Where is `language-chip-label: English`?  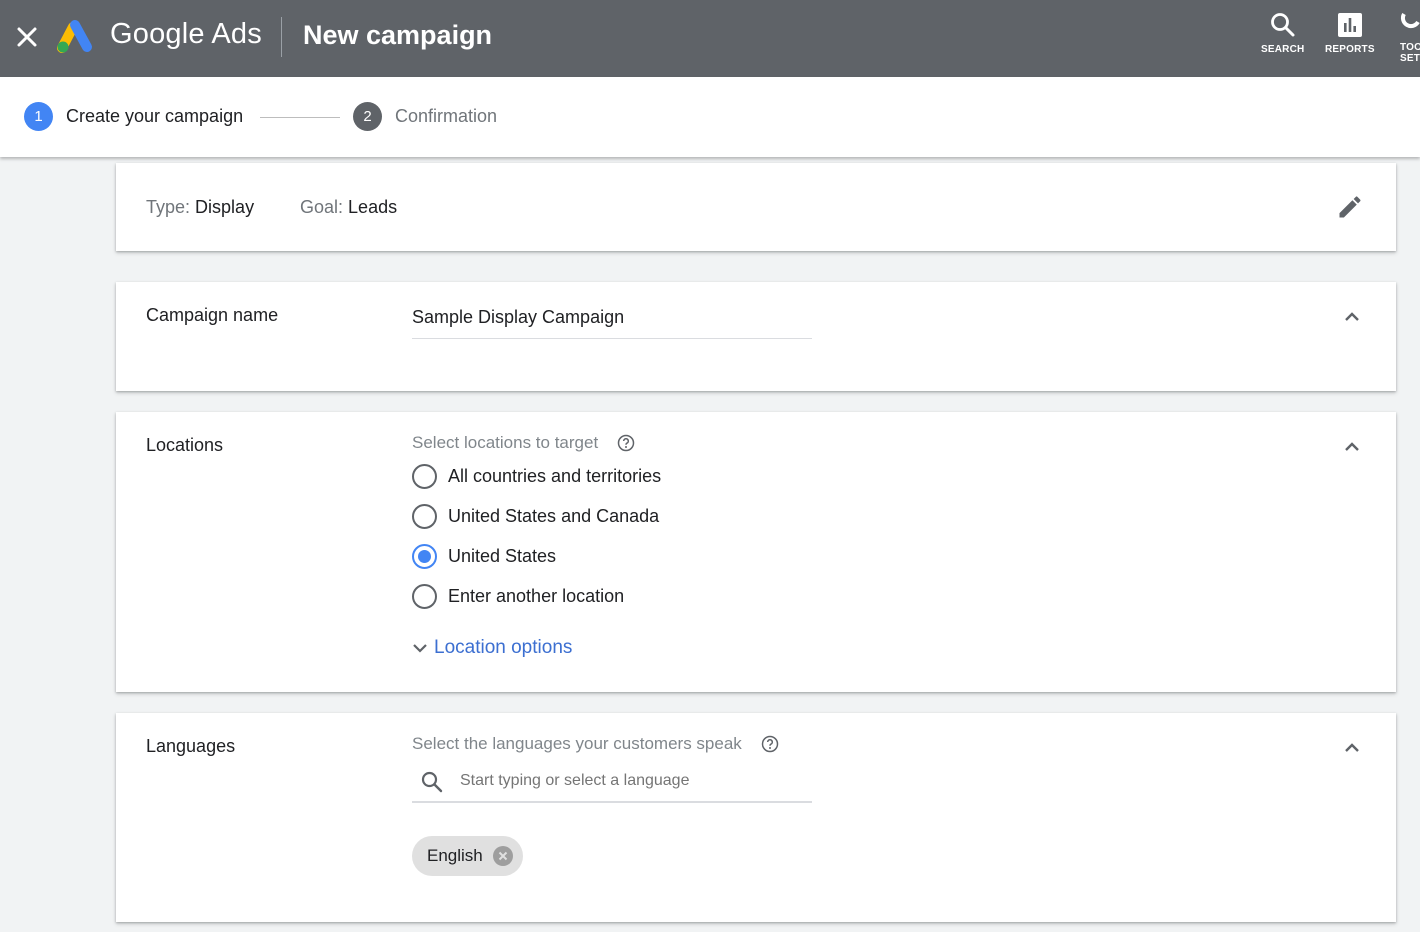
language-chip-label: English is located at coordinates (455, 855).